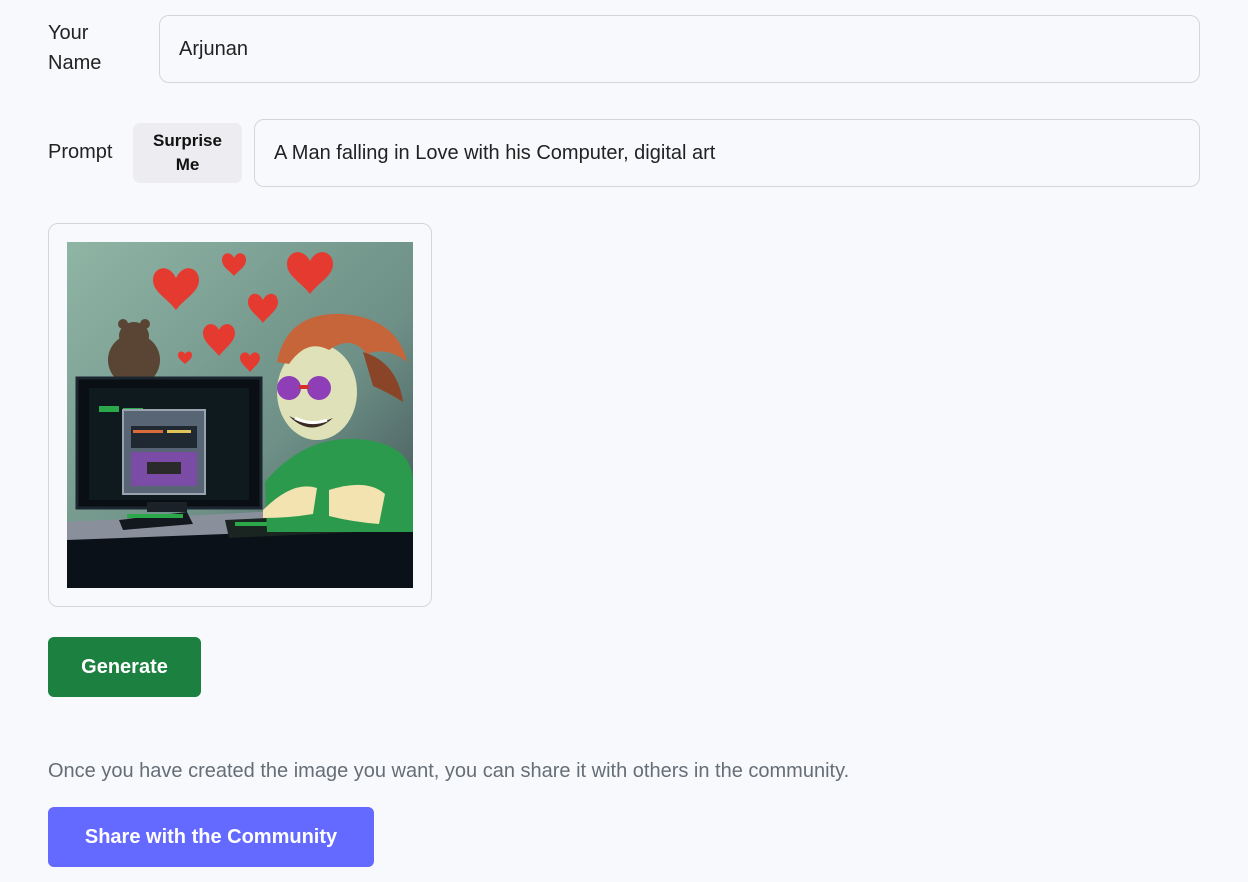 This screenshot has width=1248, height=882. I want to click on prompt-input, so click(727, 153).